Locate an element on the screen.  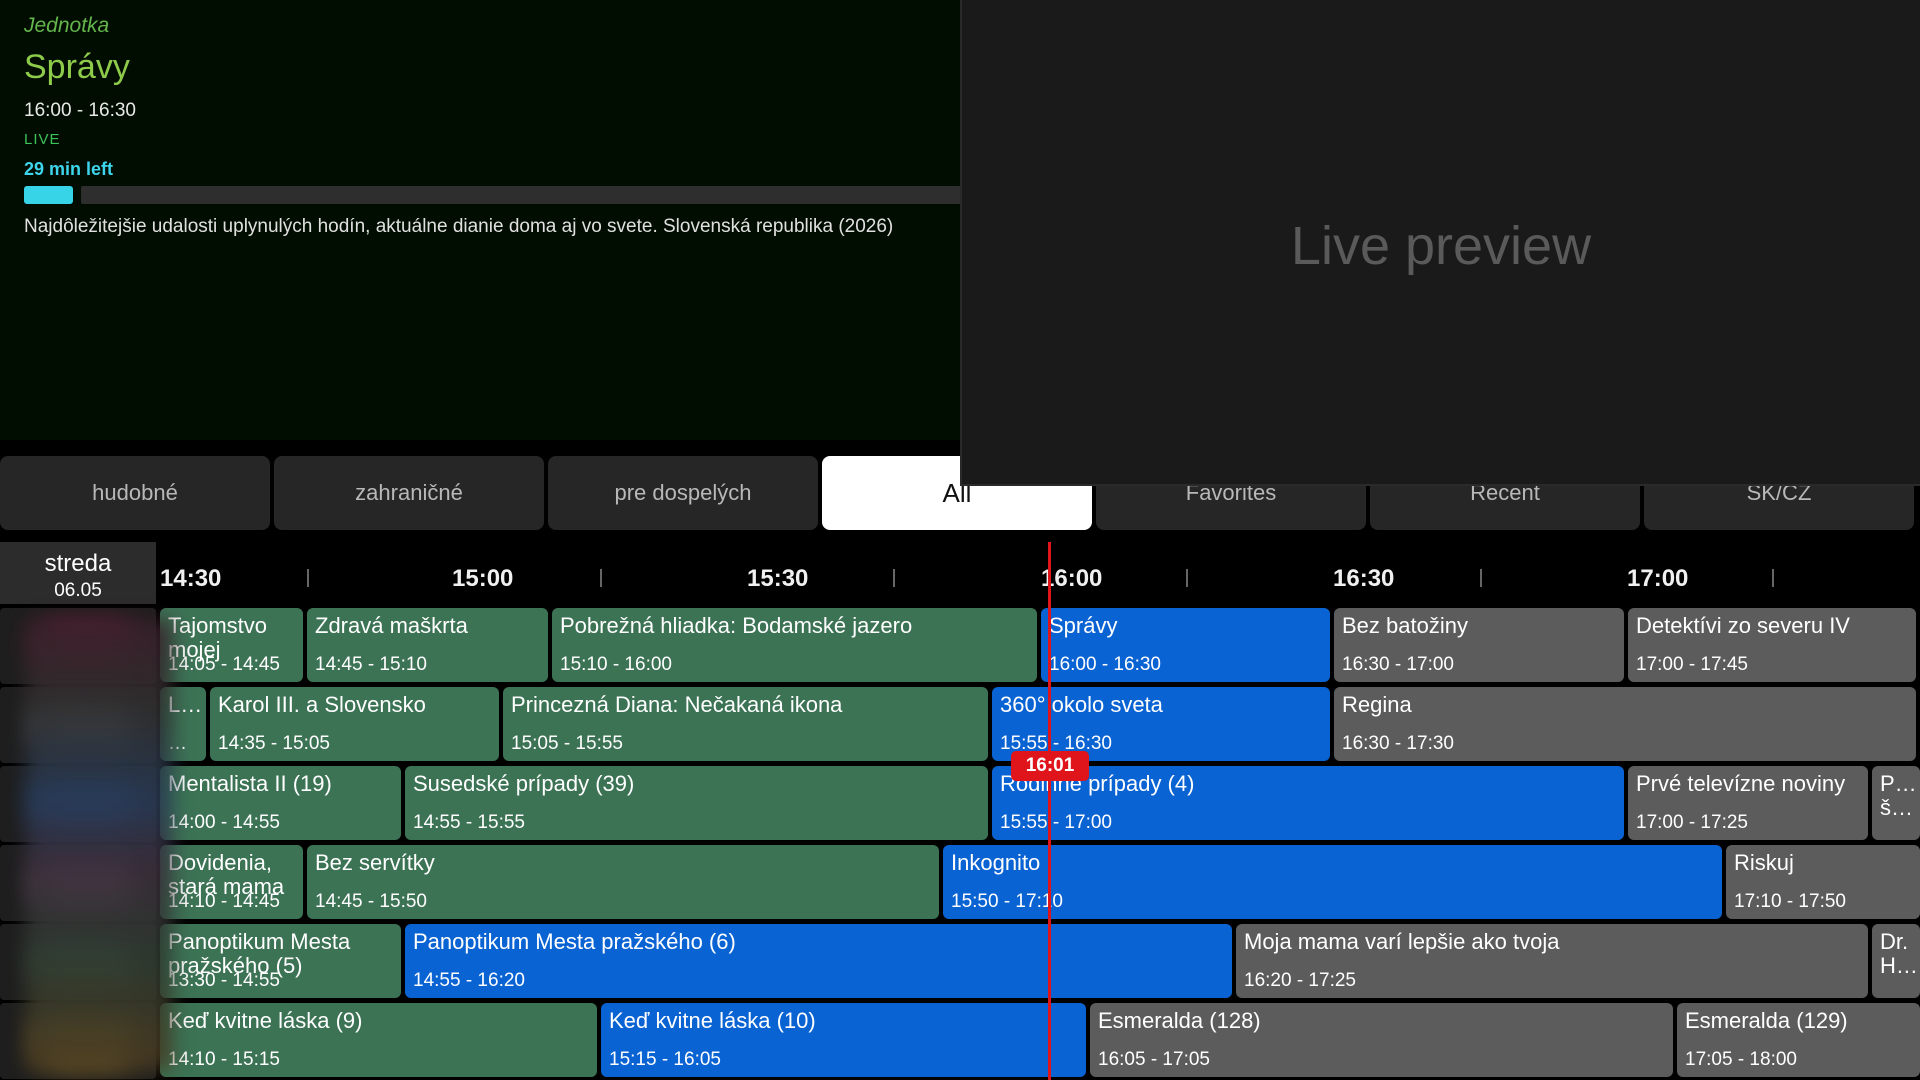
channel-name: Jednotka is located at coordinates (67, 25).